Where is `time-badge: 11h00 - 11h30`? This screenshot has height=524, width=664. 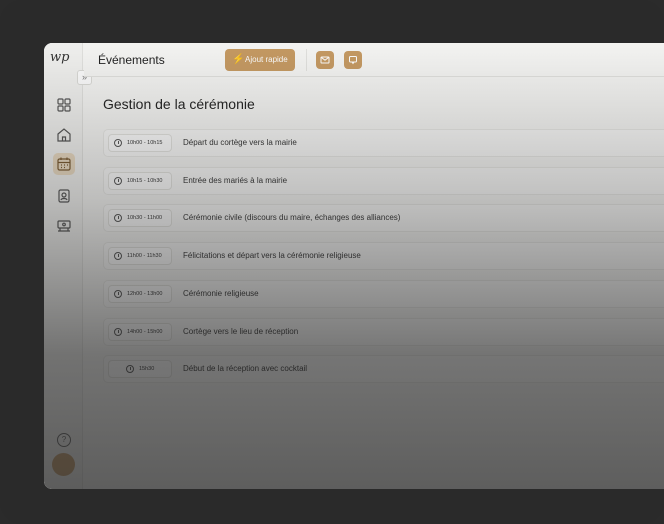 time-badge: 11h00 - 11h30 is located at coordinates (140, 256).